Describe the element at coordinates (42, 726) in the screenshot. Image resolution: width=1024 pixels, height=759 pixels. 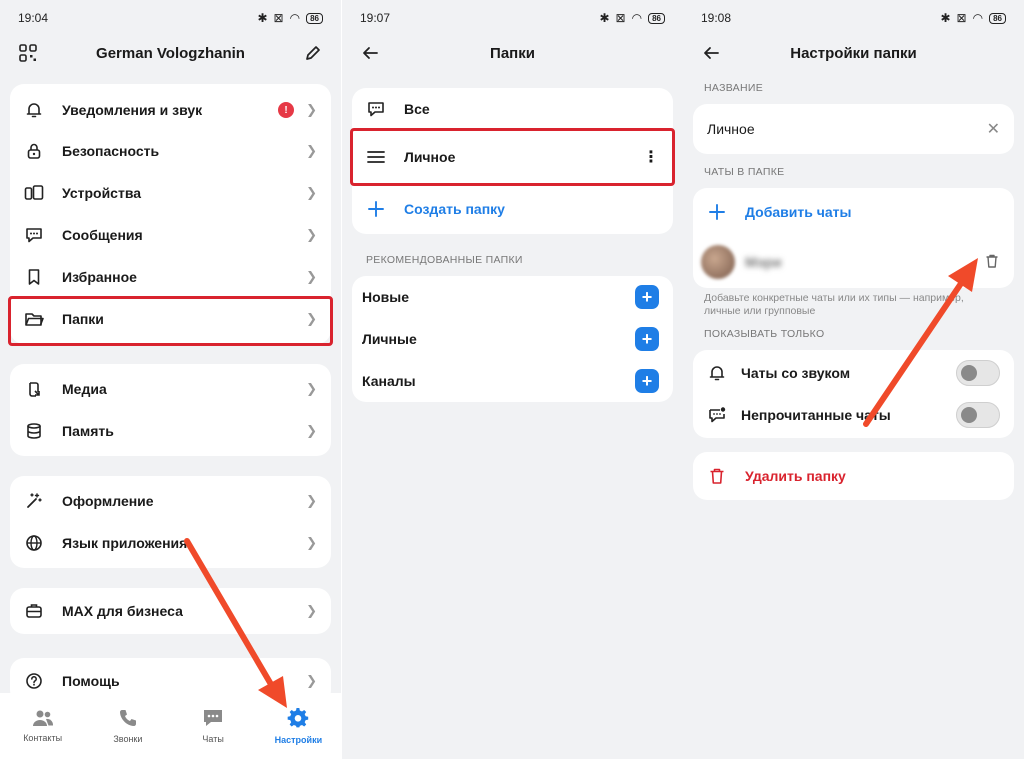
I see `tab-contacts: Контакты` at that location.